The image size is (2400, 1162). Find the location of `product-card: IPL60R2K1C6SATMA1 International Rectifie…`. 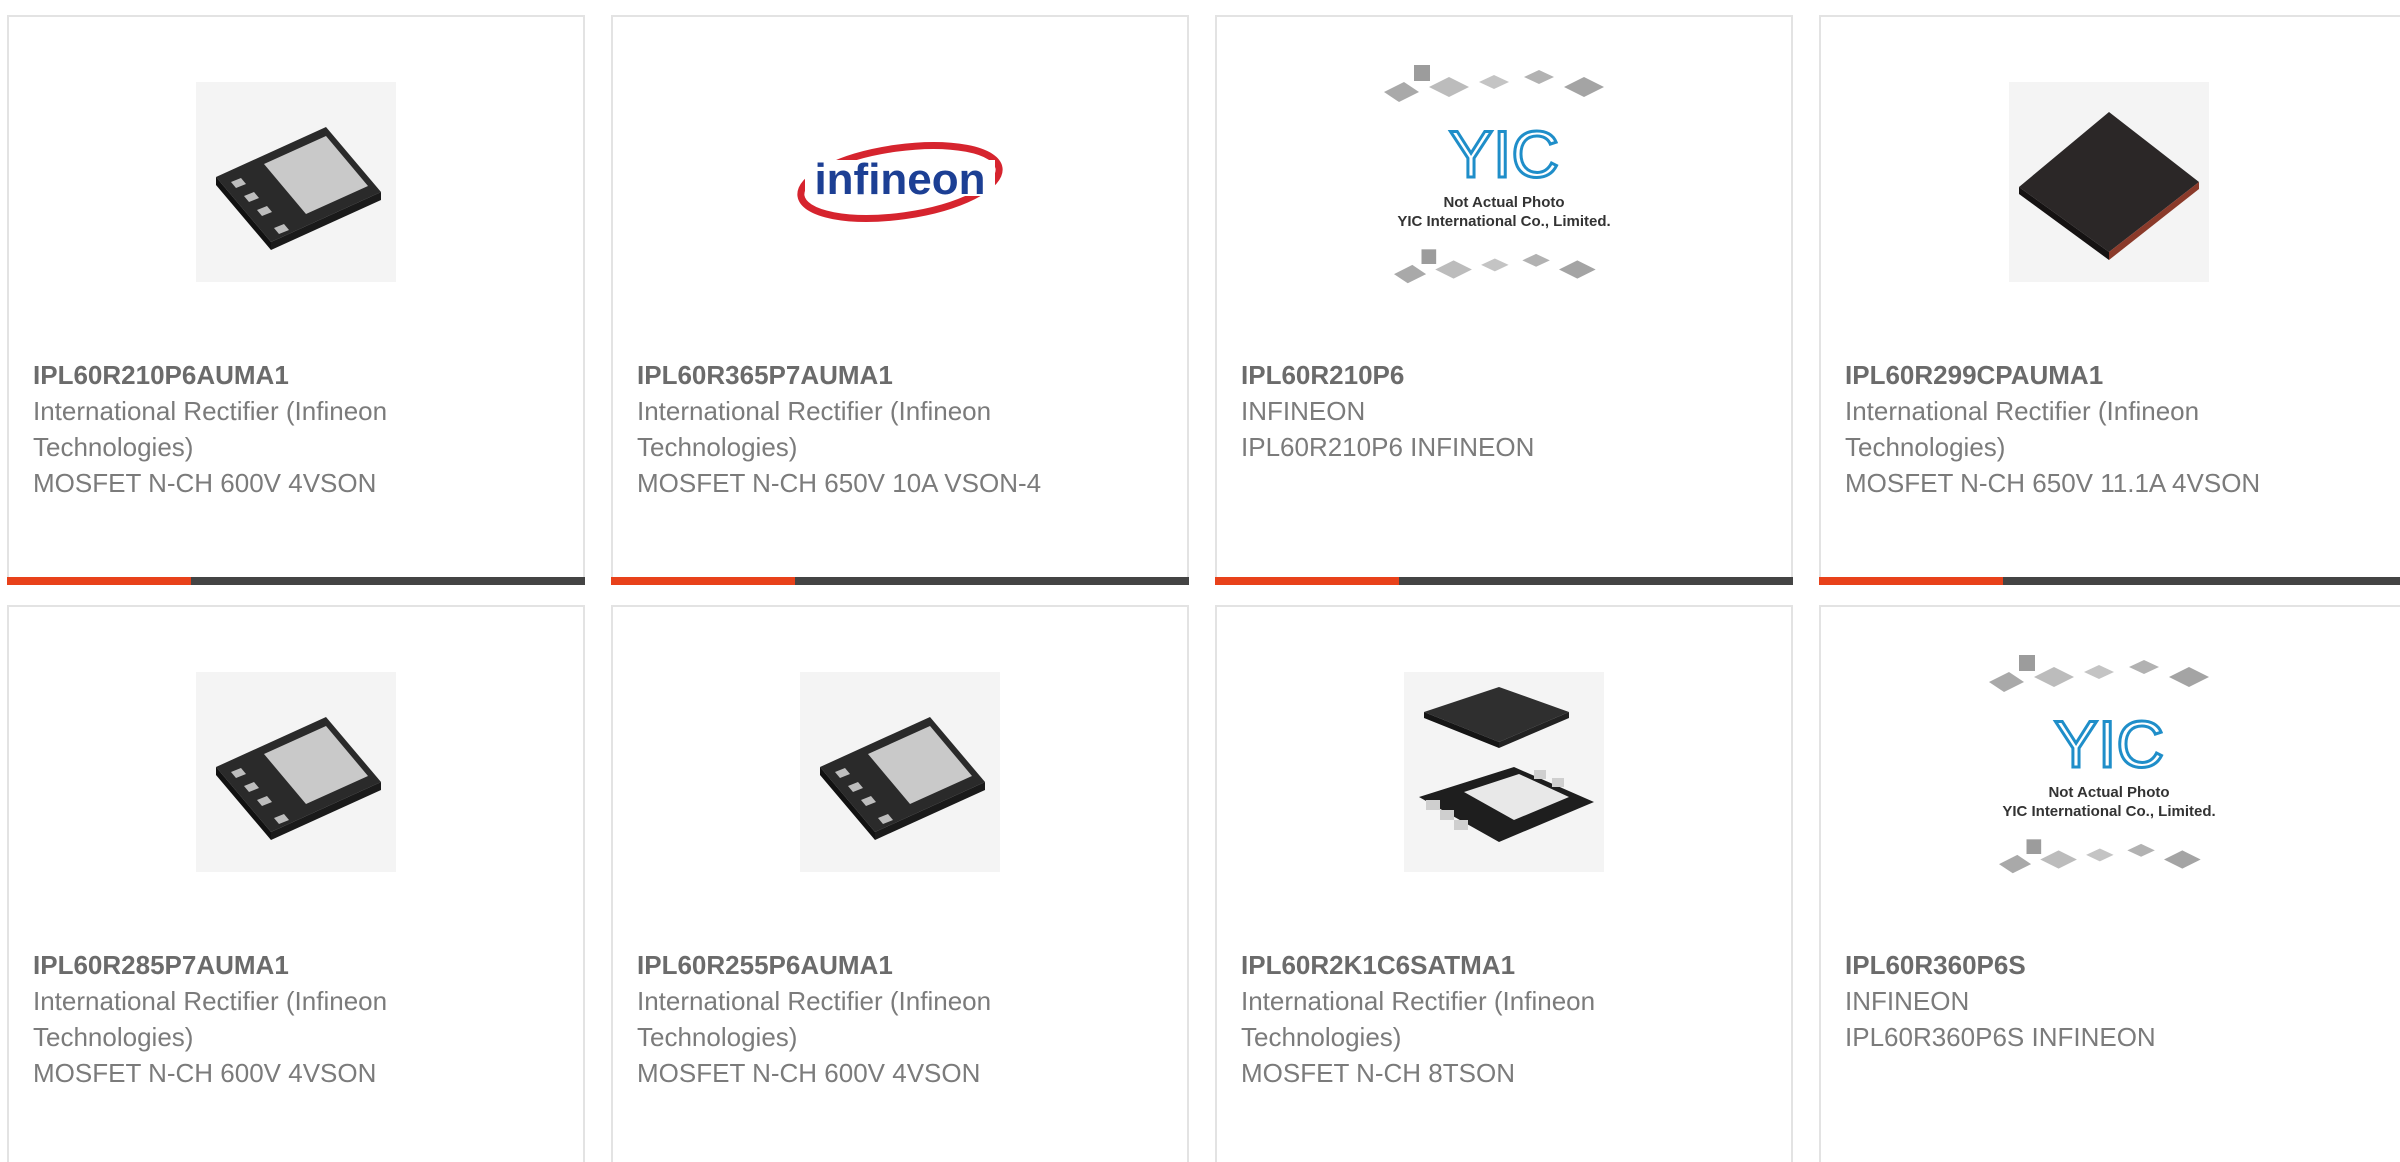

product-card: IPL60R2K1C6SATMA1 International Rectifie… is located at coordinates (1504, 883).